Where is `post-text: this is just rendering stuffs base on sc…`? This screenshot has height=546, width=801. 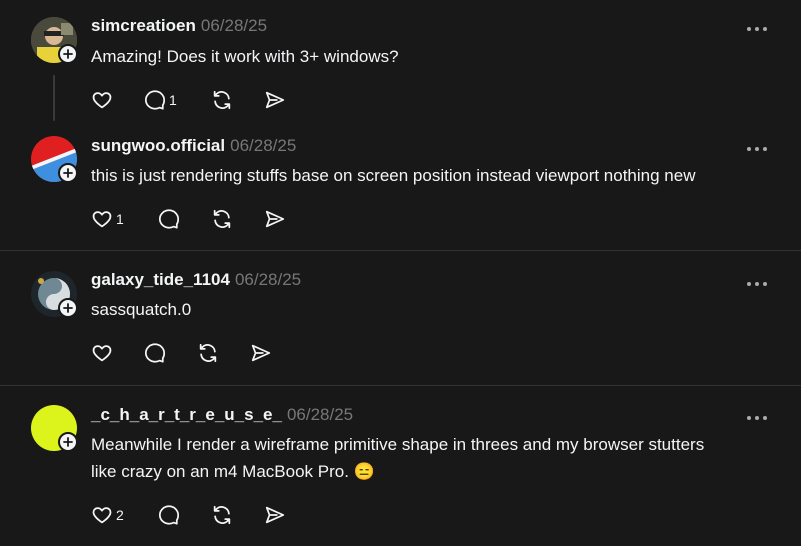
post-text: this is just rendering stuffs base on sc… is located at coordinates (436, 175).